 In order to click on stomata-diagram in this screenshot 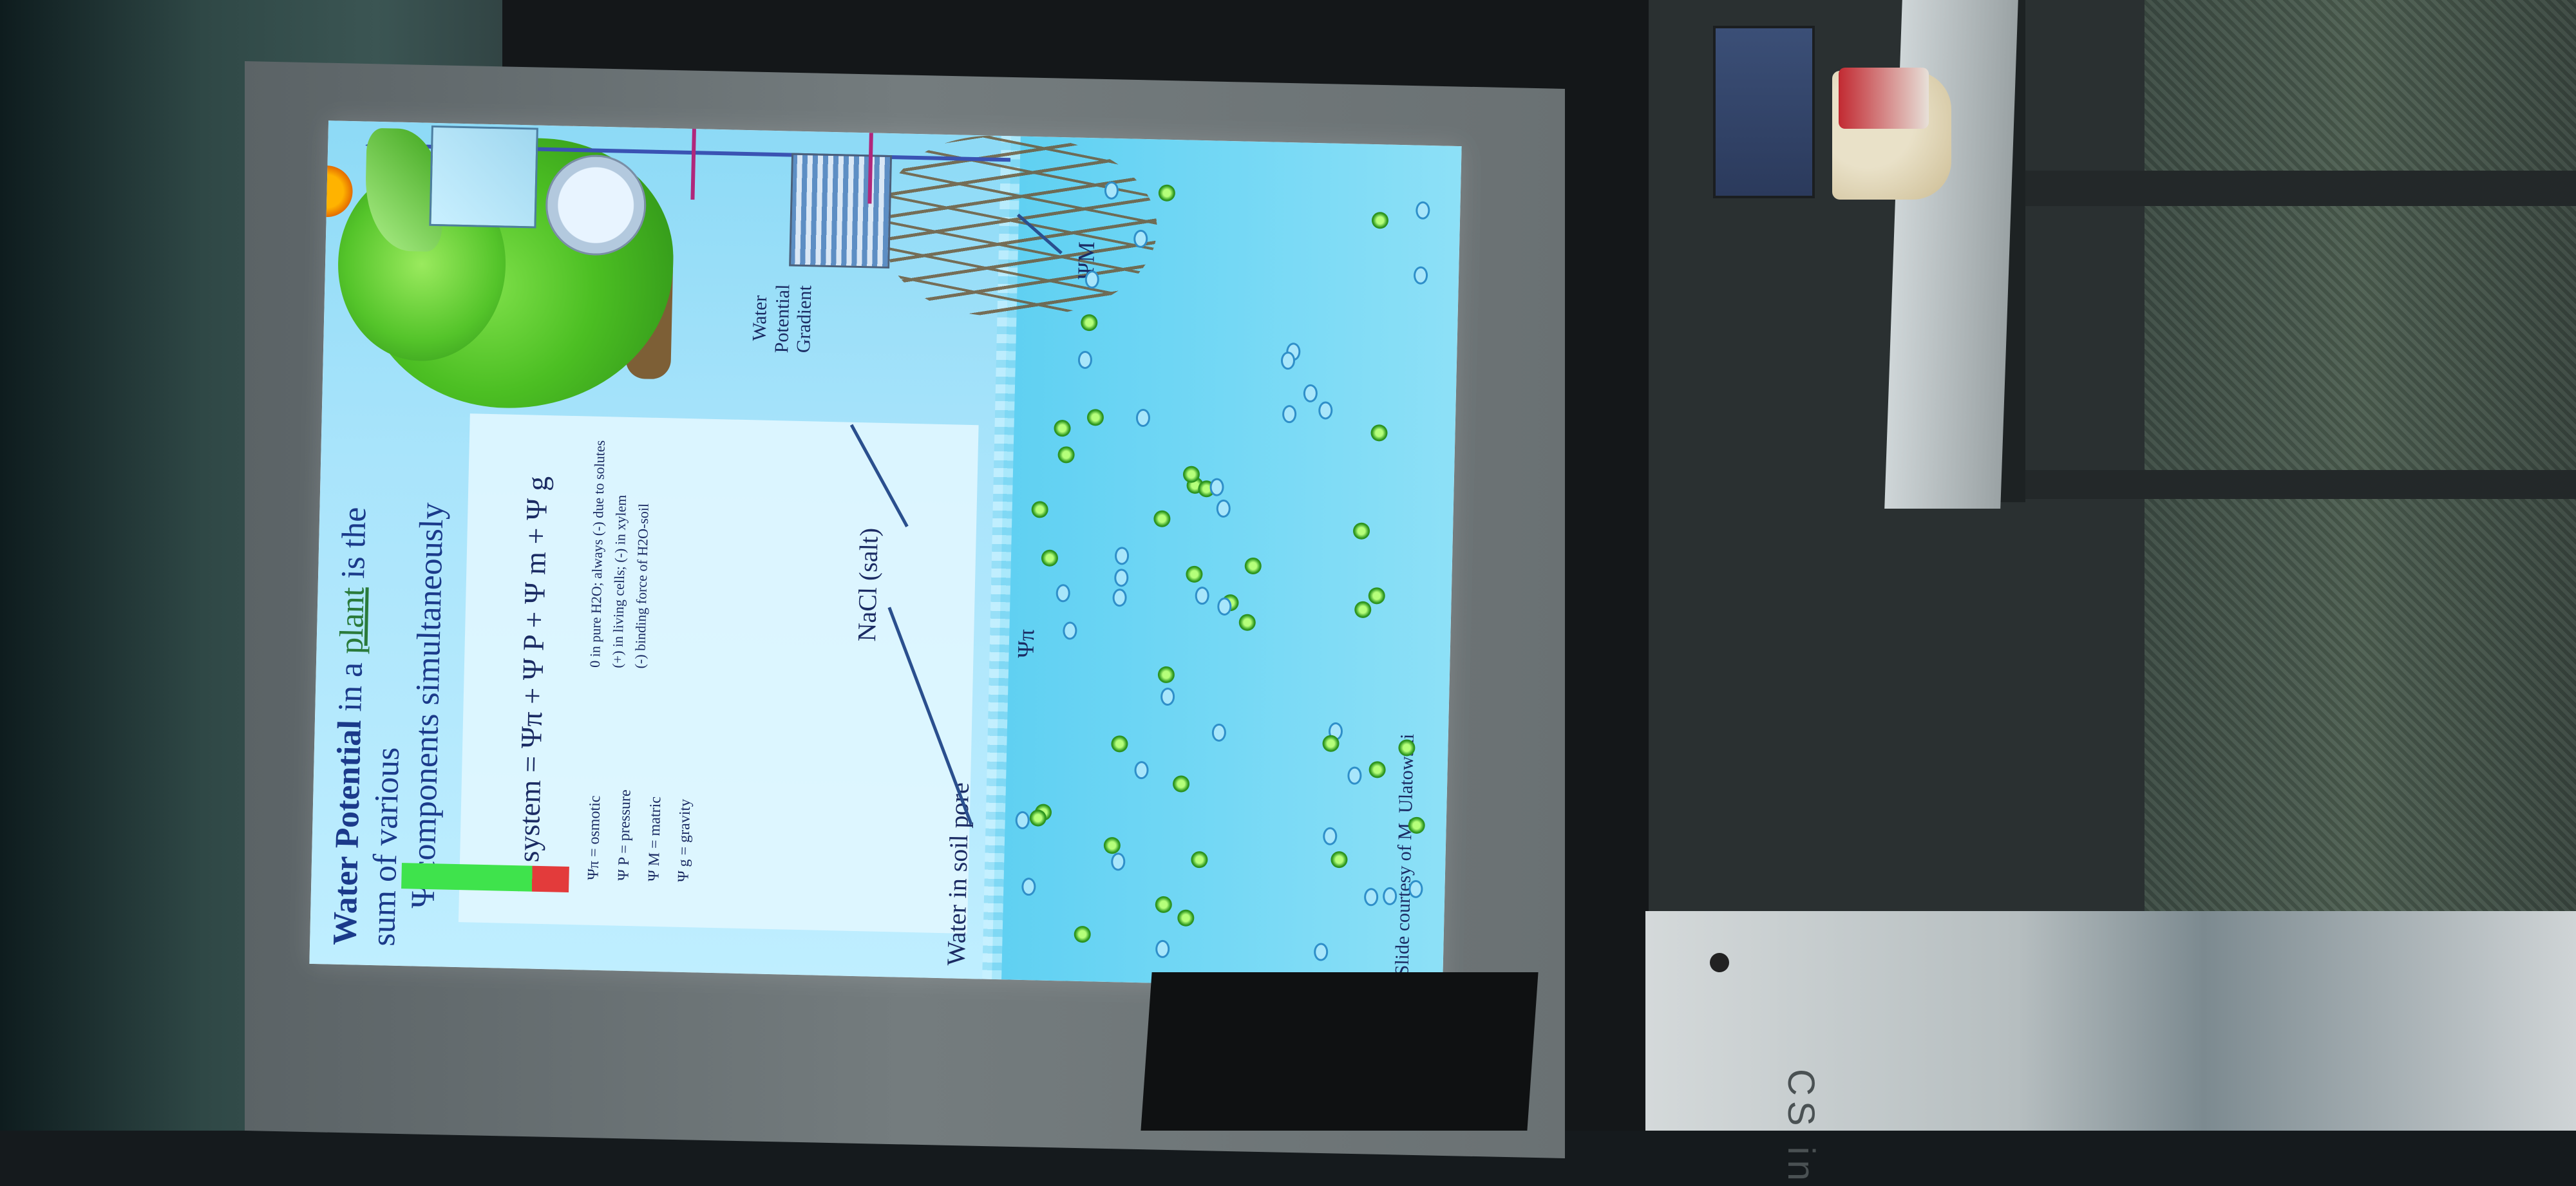, I will do `click(483, 177)`.